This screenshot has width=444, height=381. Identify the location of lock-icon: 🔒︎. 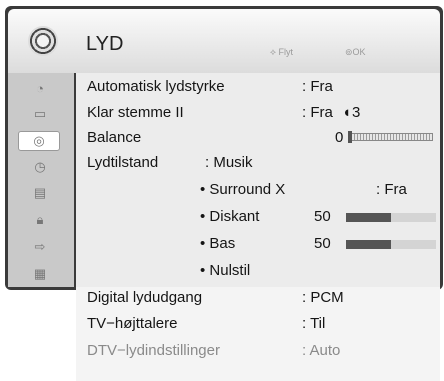
(40, 220).